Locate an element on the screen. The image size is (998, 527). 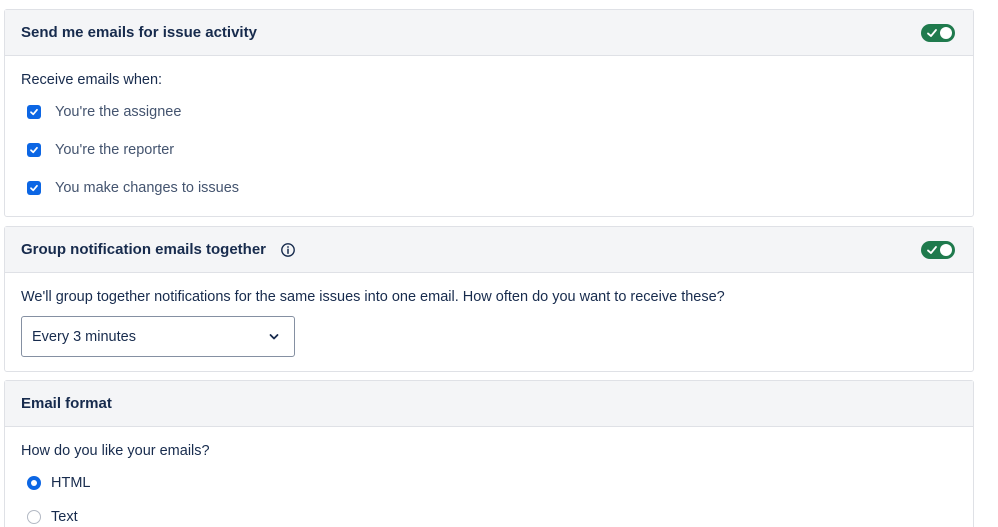
changes-label: You make changes to issues is located at coordinates (147, 188).